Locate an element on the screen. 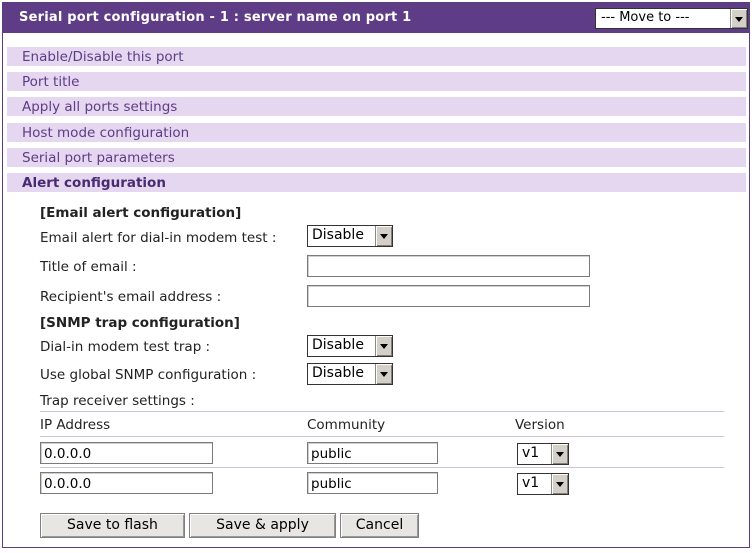 This screenshot has height=553, width=756. snmp-dialin-value: Disable is located at coordinates (338, 345).